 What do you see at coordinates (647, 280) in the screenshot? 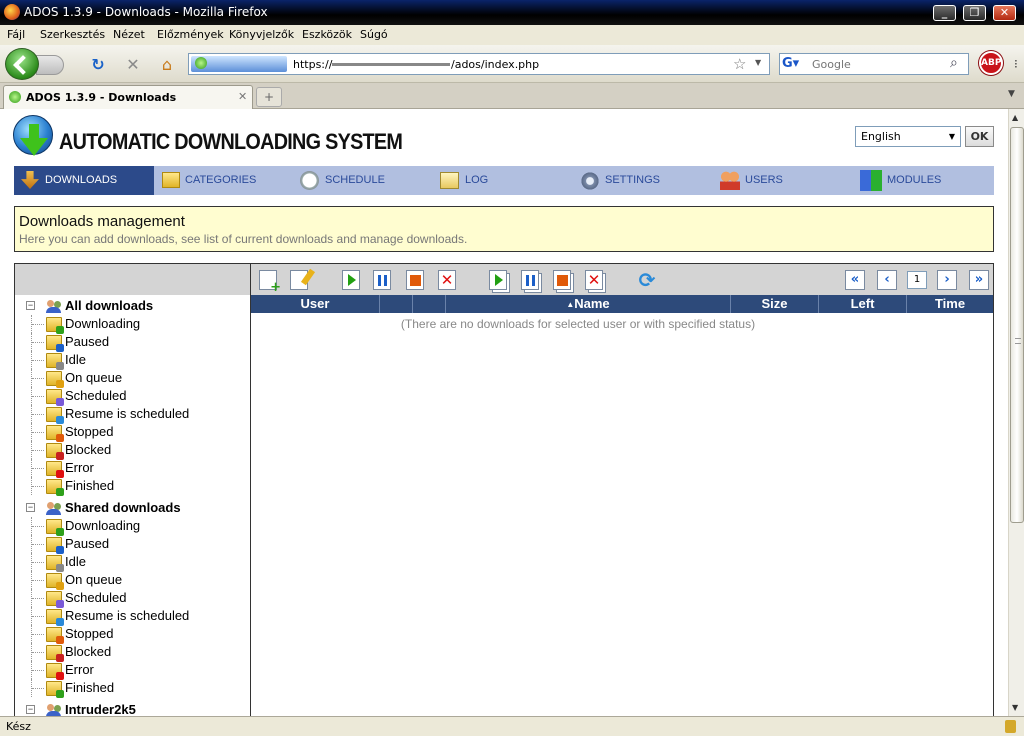
I see `refresh-icon: ⟳` at bounding box center [647, 280].